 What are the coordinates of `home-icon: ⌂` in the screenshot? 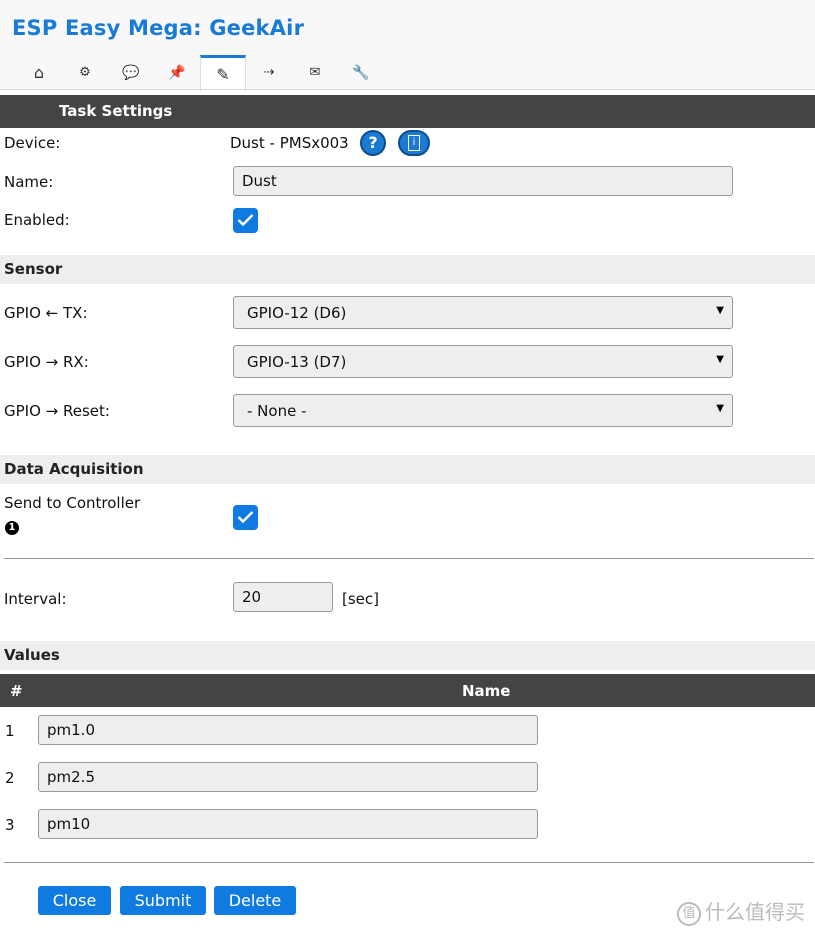 It's located at (39, 72).